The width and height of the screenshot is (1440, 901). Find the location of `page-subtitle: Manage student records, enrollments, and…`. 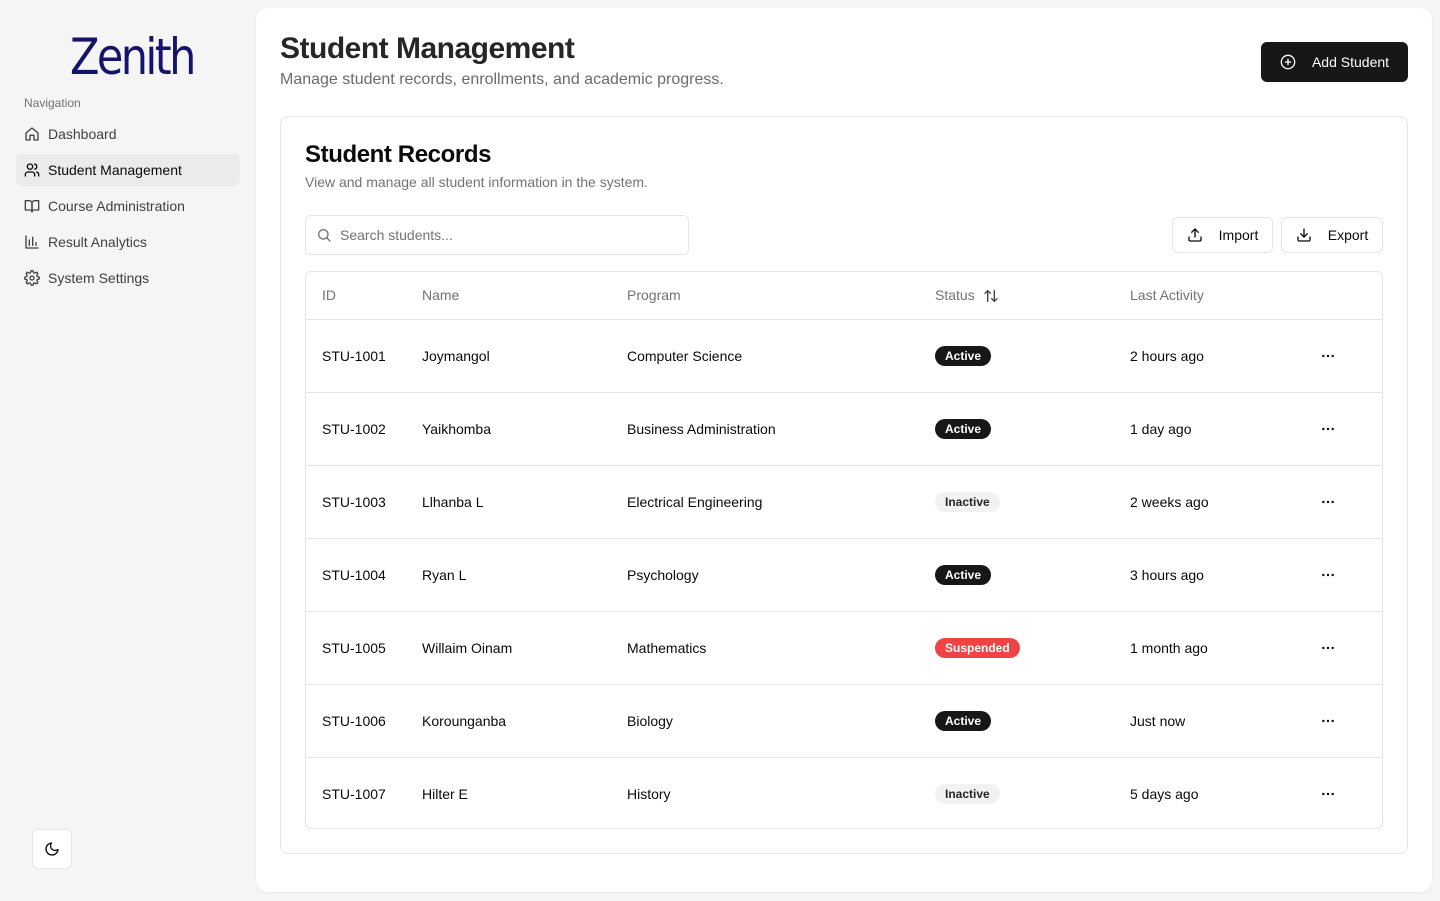

page-subtitle: Manage student records, enrollments, and… is located at coordinates (502, 79).